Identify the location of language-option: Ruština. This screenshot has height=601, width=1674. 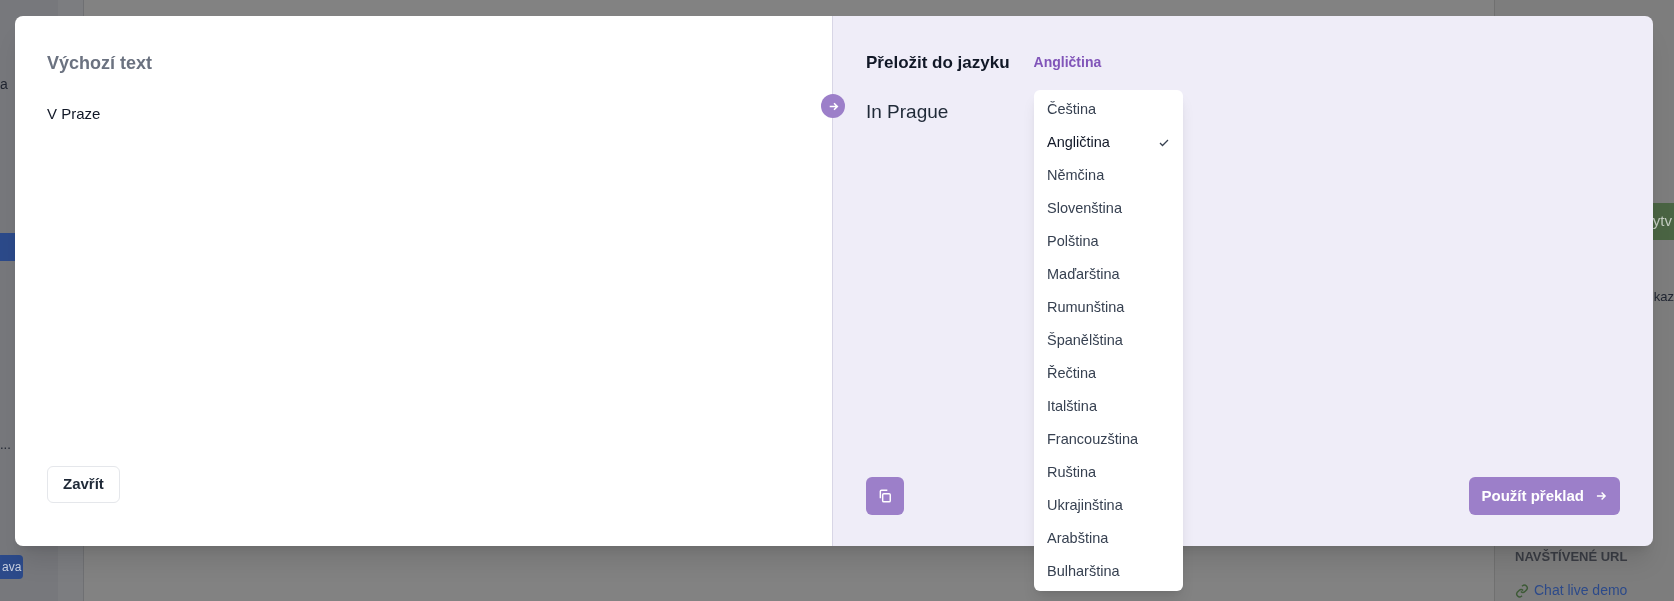
(1108, 472).